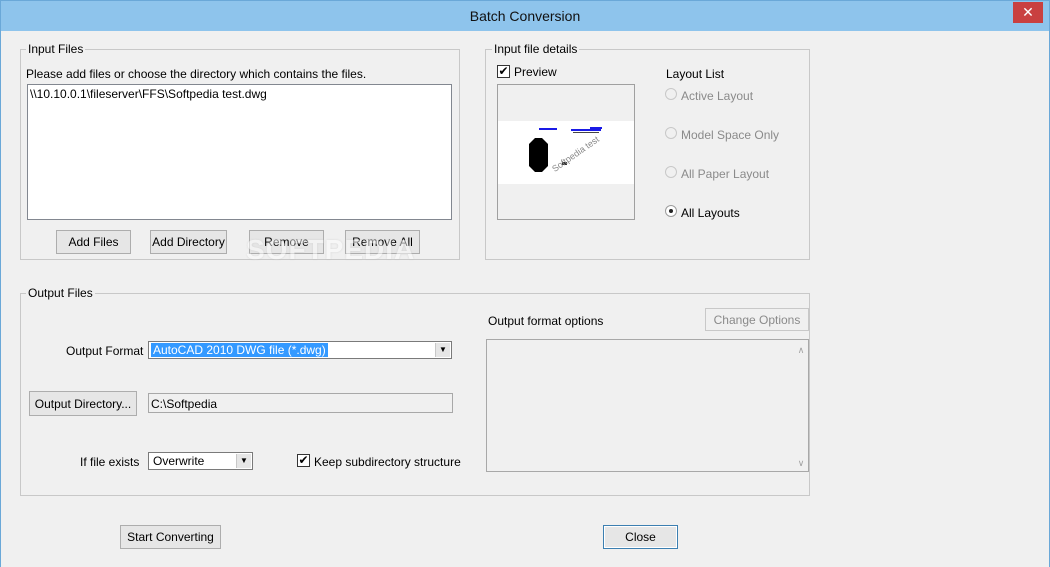 This screenshot has height=567, width=1050. Describe the element at coordinates (1028, 12) in the screenshot. I see `window-close-icon: ✕` at that location.